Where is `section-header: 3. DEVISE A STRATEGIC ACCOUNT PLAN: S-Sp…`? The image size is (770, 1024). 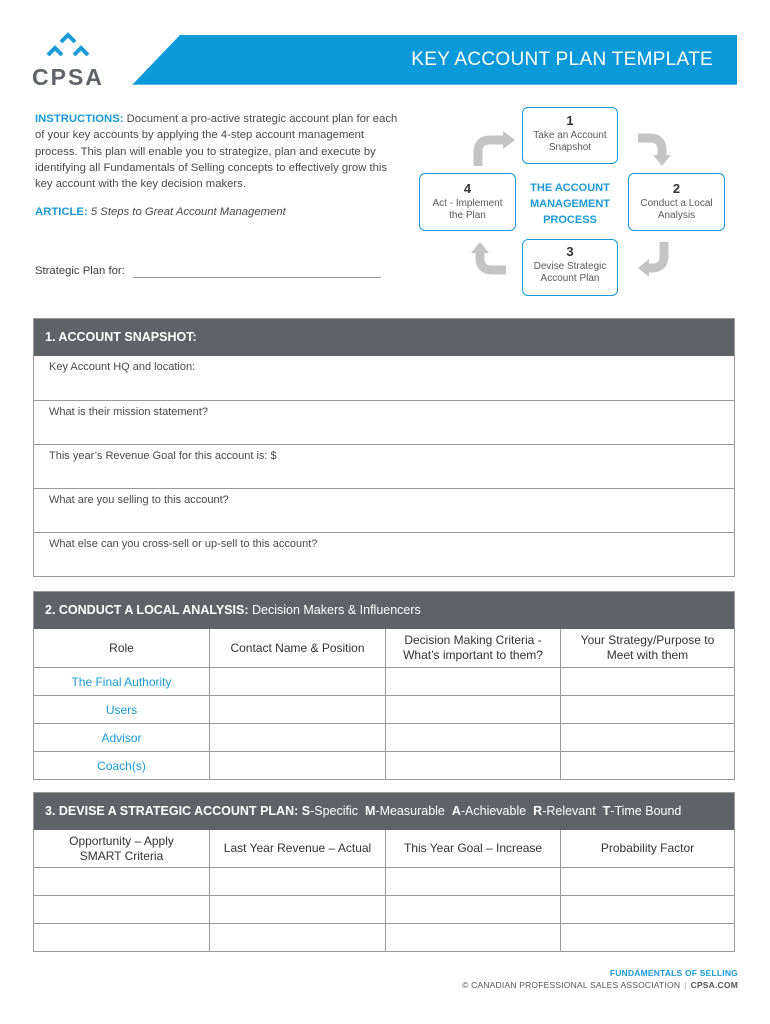
section-header: 3. DEVISE A STRATEGIC ACCOUNT PLAN: S-Sp… is located at coordinates (384, 811).